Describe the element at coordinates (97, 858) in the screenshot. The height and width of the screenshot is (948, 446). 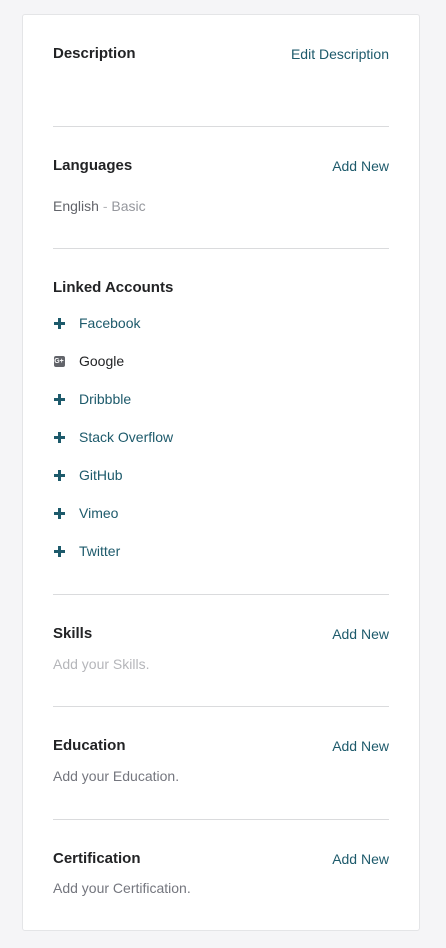
I see `certification-title: Certification` at that location.